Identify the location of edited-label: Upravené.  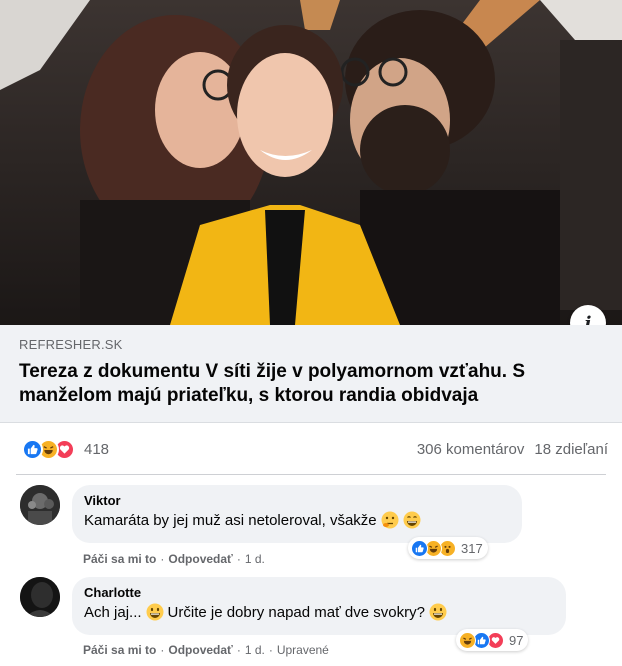
(303, 650).